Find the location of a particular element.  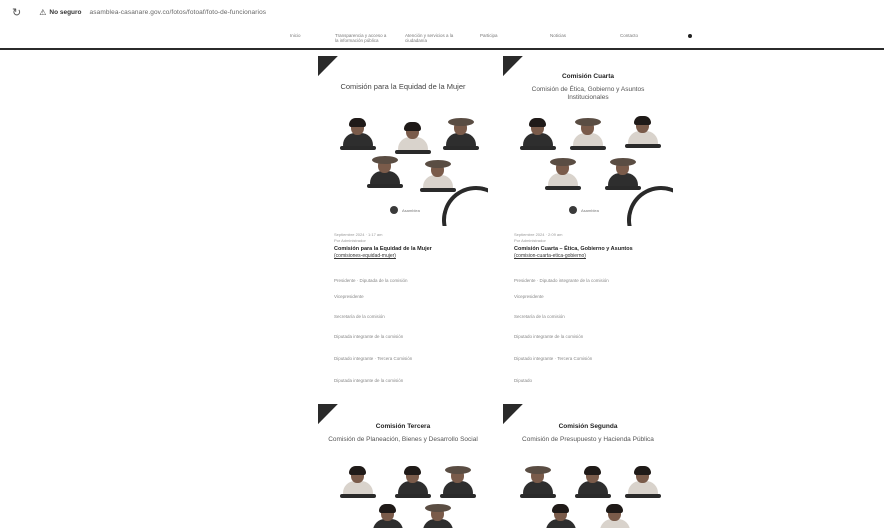

search-icon is located at coordinates (690, 36).